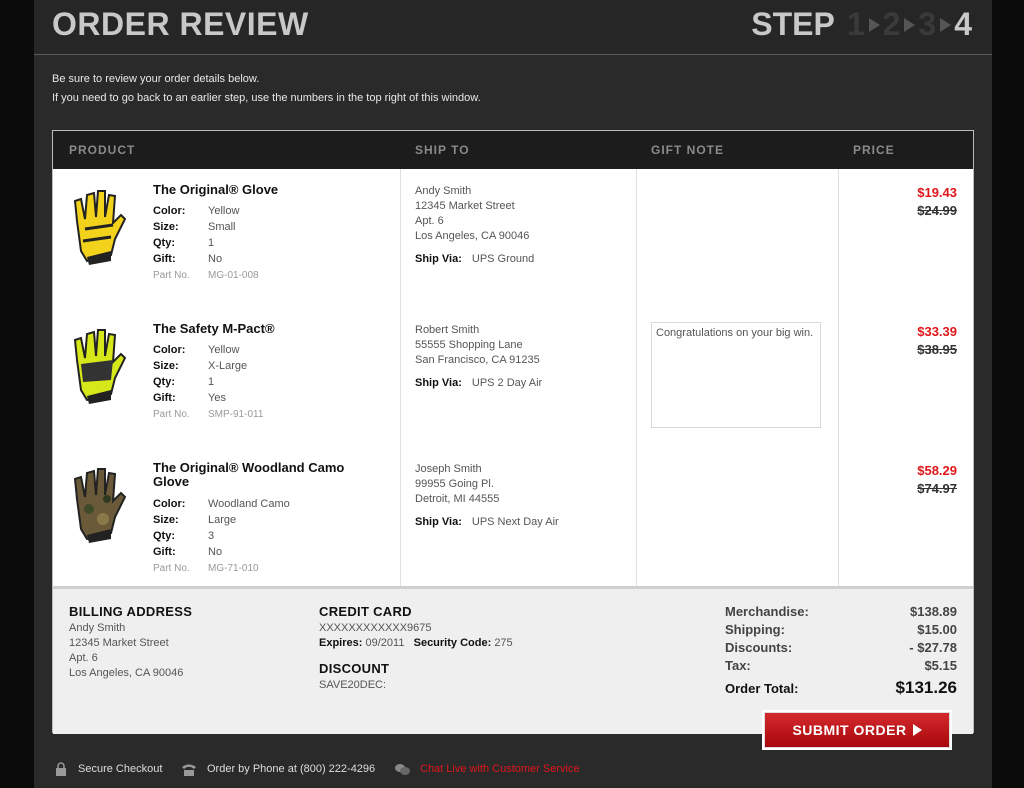 The image size is (1024, 788). Describe the element at coordinates (222, 520) in the screenshot. I see `size-value: Large` at that location.